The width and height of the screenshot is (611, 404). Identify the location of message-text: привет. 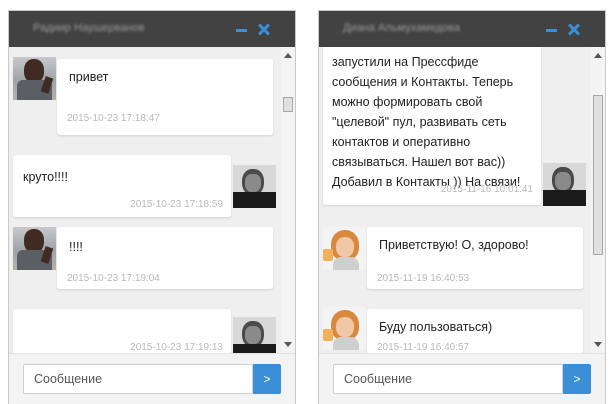
(89, 77).